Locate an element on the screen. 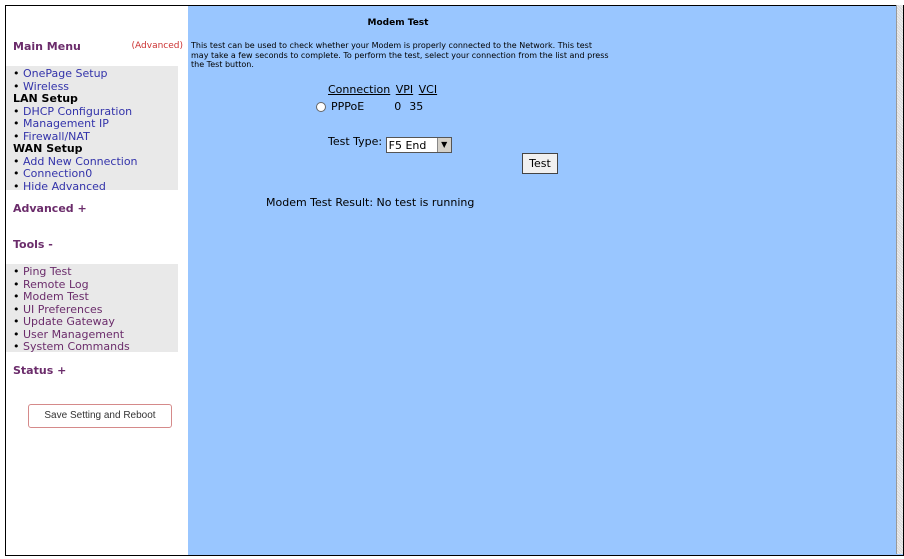 The height and width of the screenshot is (559, 904). menu-section-header: LAN Setup is located at coordinates (45, 98).